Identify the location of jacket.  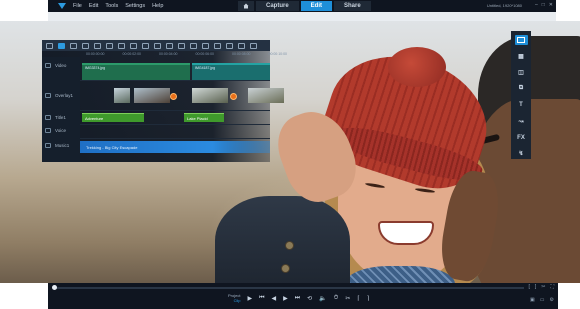
(282, 239).